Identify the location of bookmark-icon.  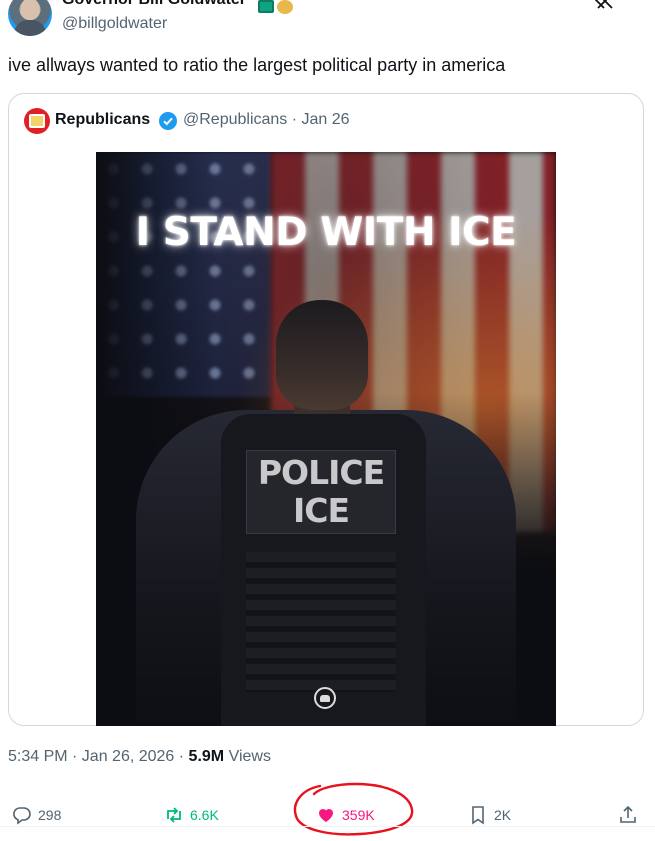
(478, 815).